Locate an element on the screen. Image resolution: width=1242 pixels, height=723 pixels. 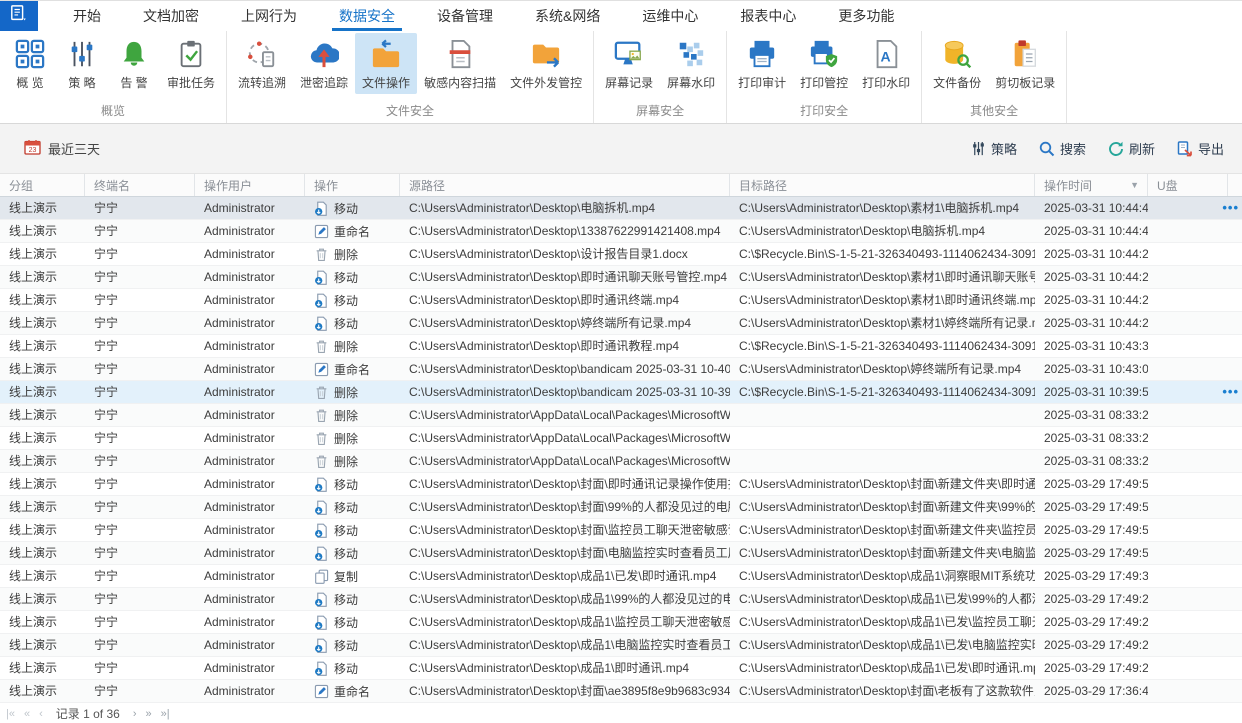
clipboard-record-icon is located at coordinates (1025, 54).